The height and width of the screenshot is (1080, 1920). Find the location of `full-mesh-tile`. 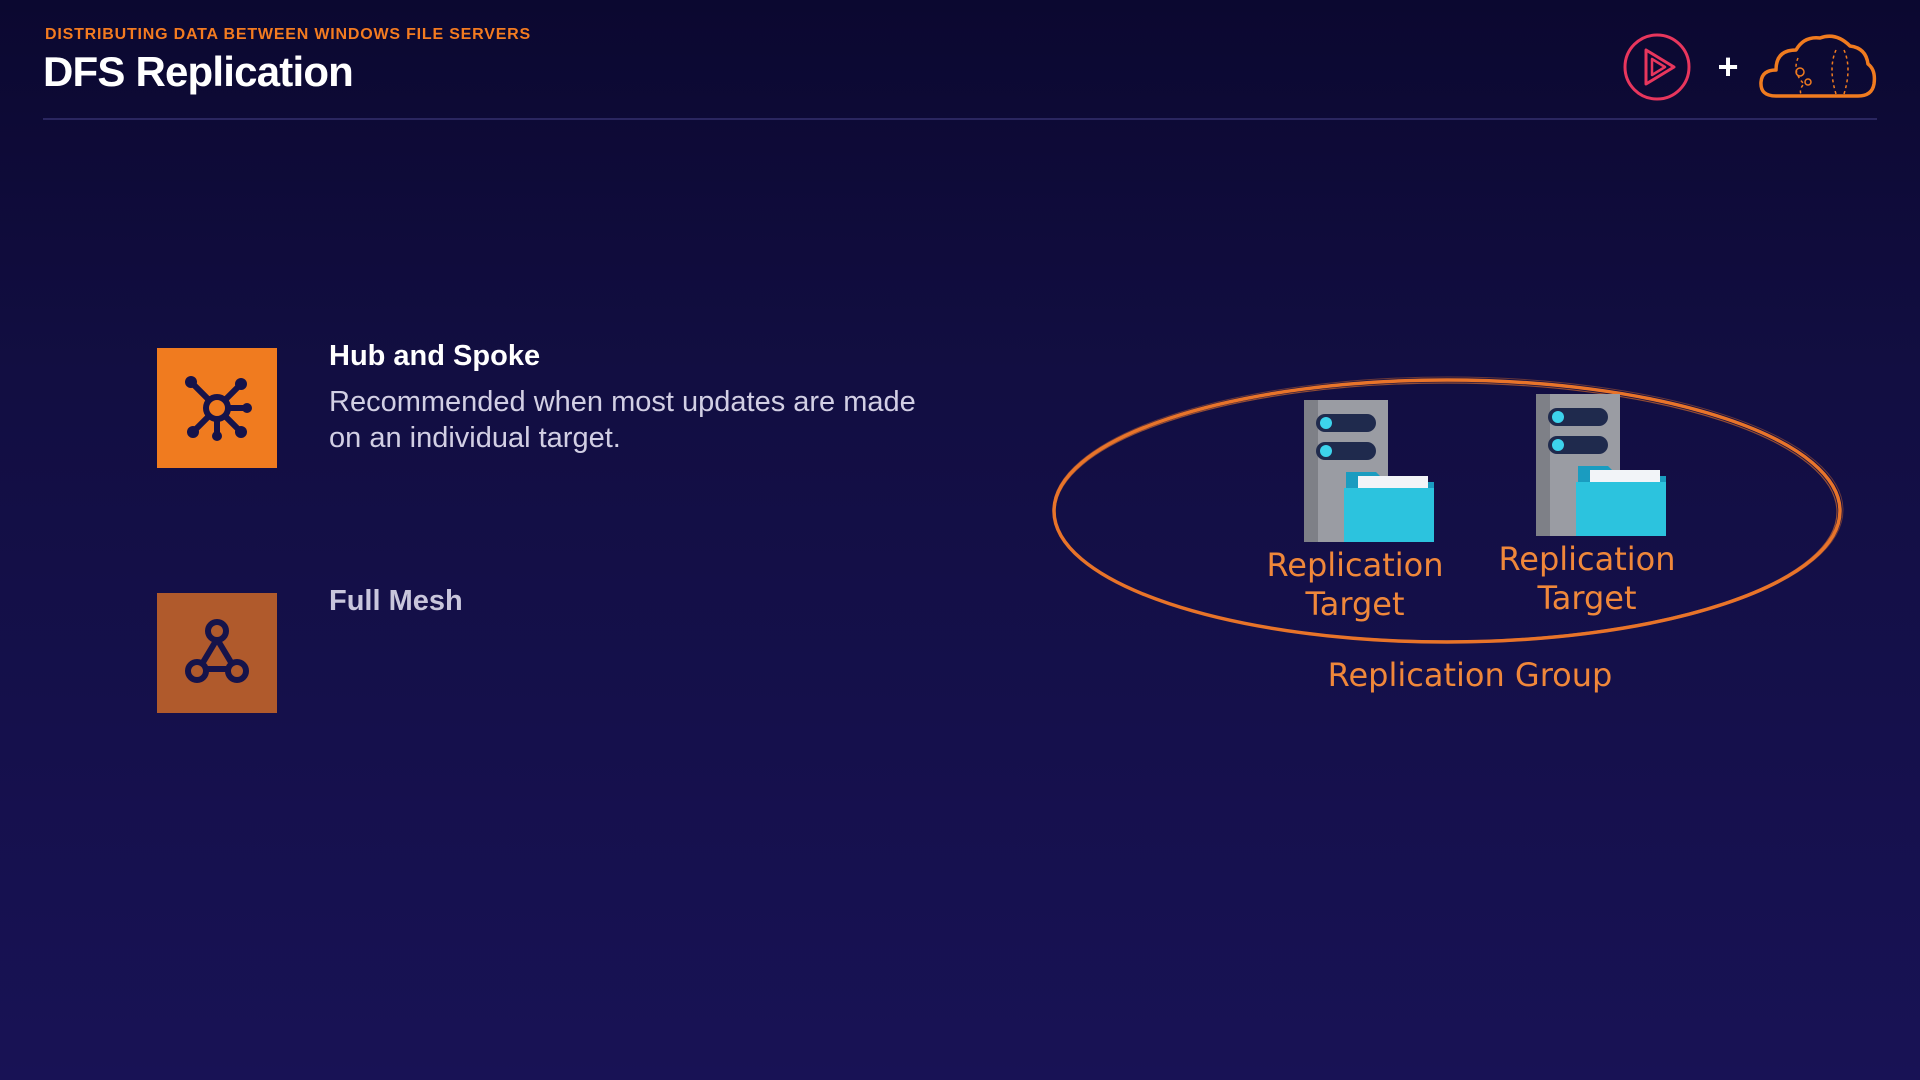

full-mesh-tile is located at coordinates (217, 653).